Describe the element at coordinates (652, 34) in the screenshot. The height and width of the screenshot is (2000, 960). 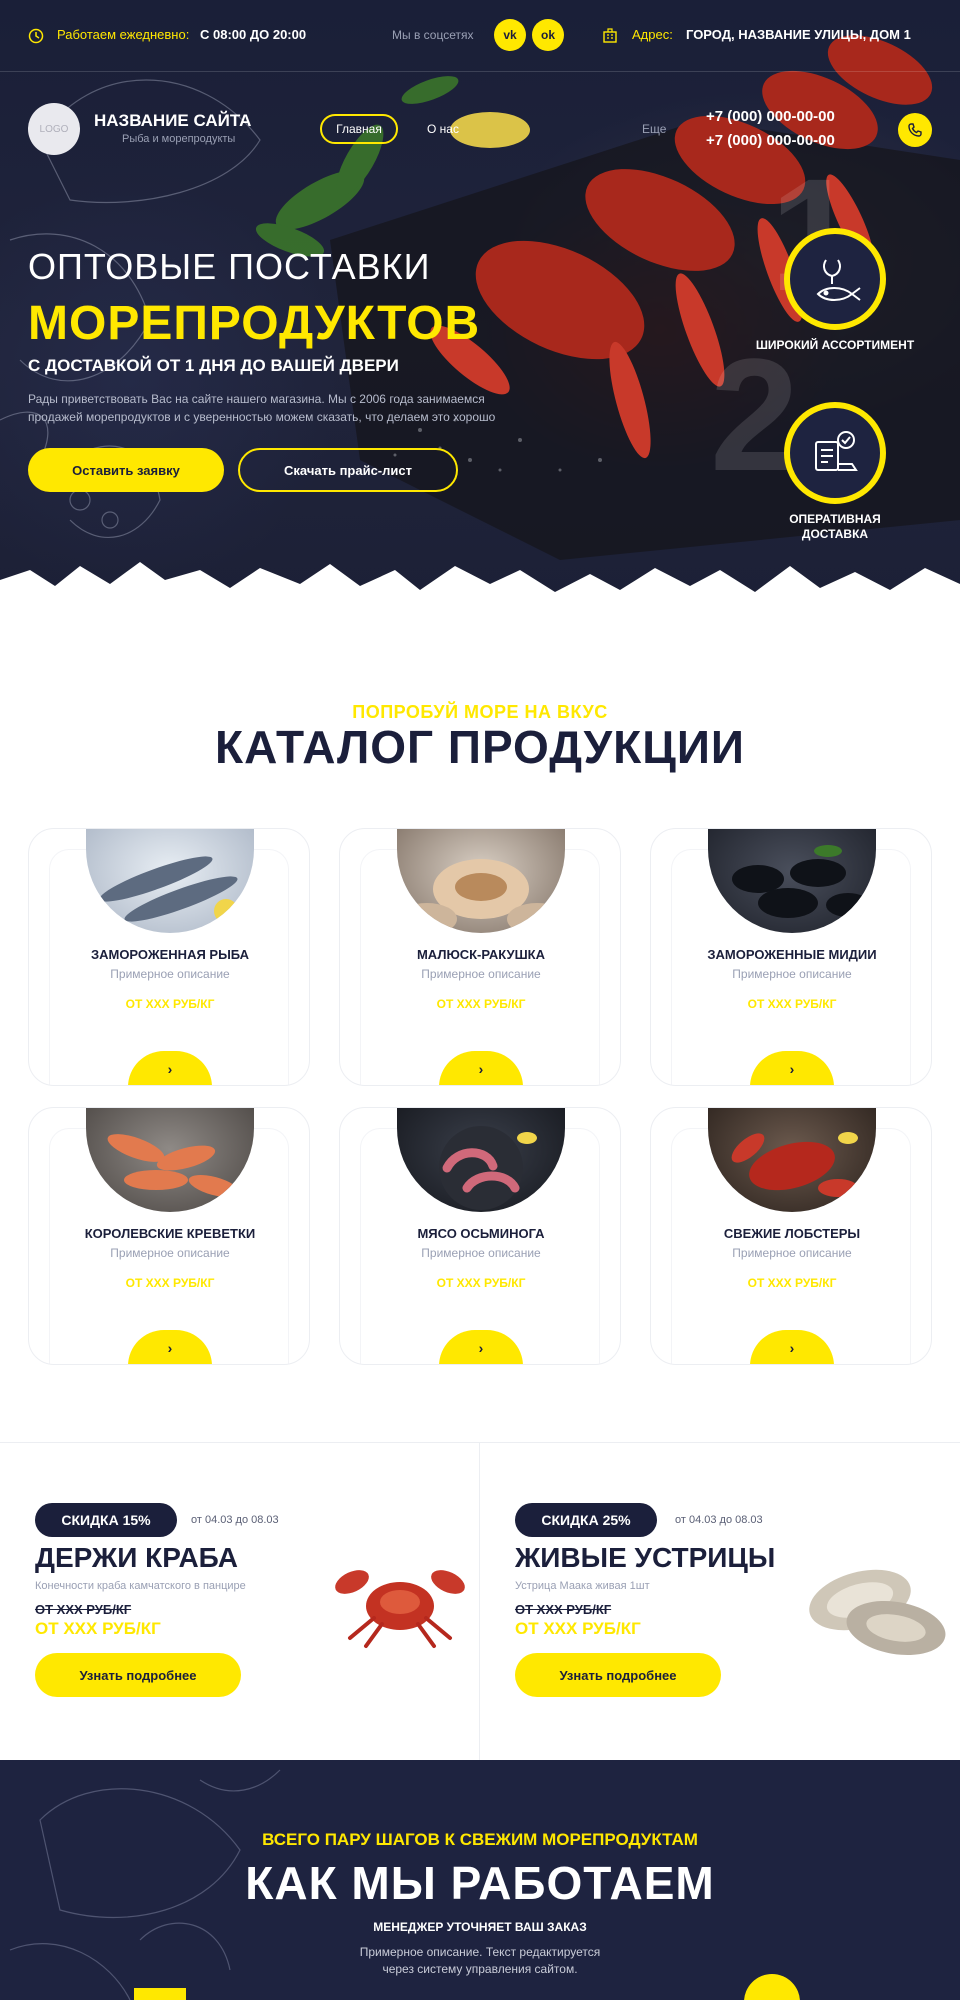
I see `address-label: Адрес:` at that location.